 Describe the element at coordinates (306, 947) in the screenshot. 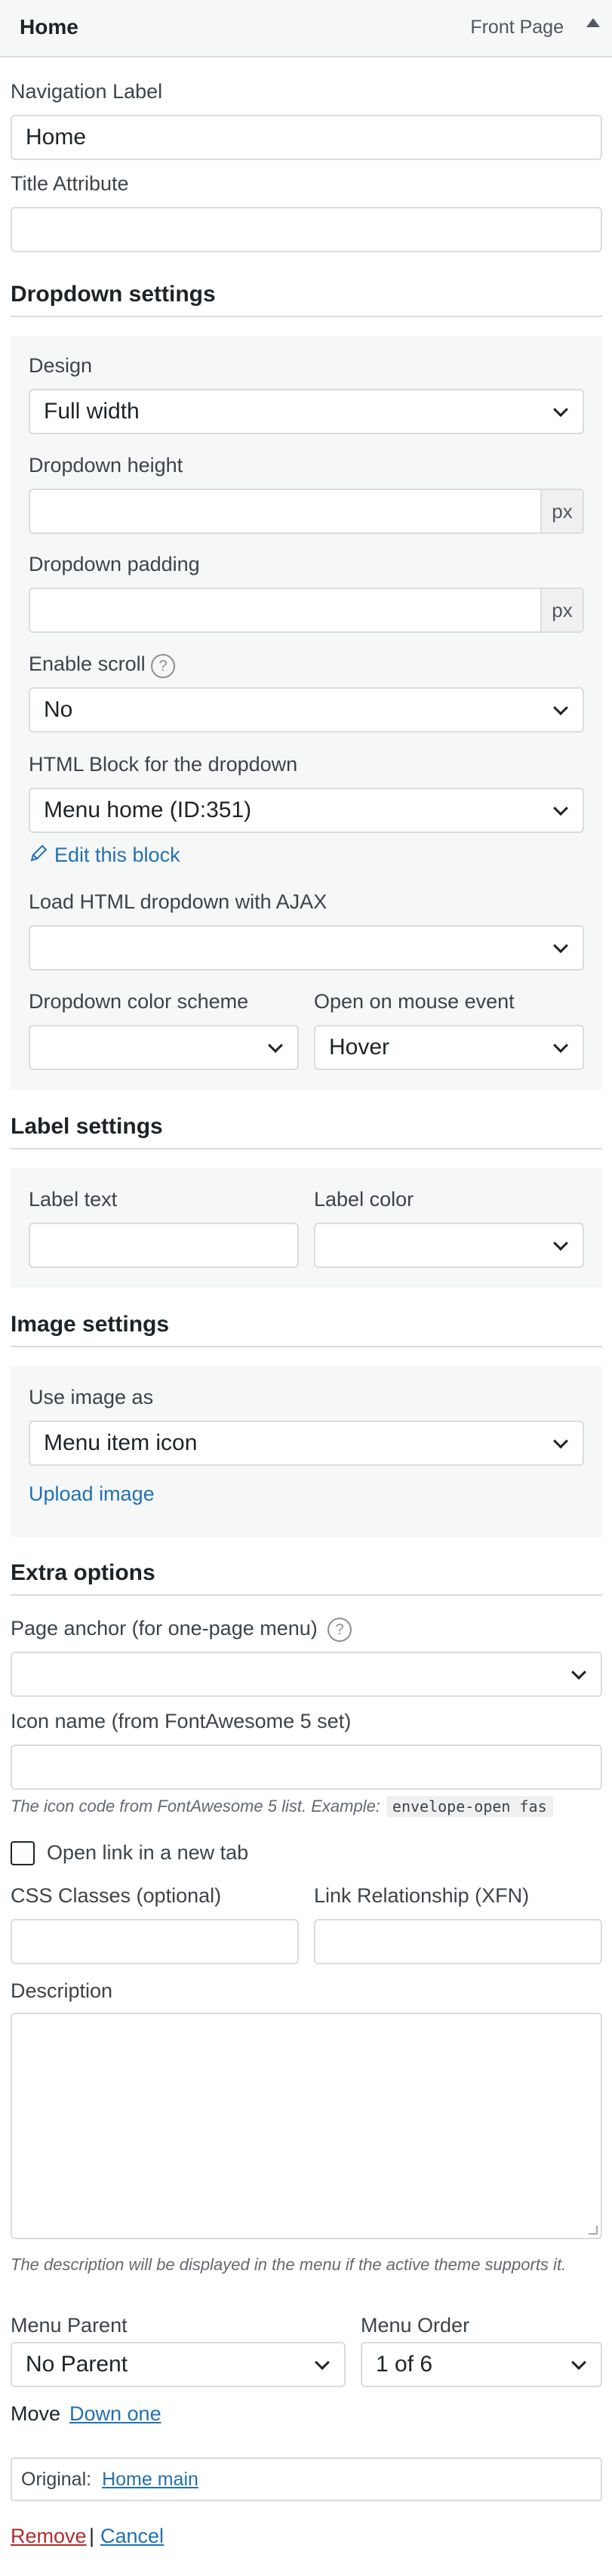

I see `ajax-select` at that location.